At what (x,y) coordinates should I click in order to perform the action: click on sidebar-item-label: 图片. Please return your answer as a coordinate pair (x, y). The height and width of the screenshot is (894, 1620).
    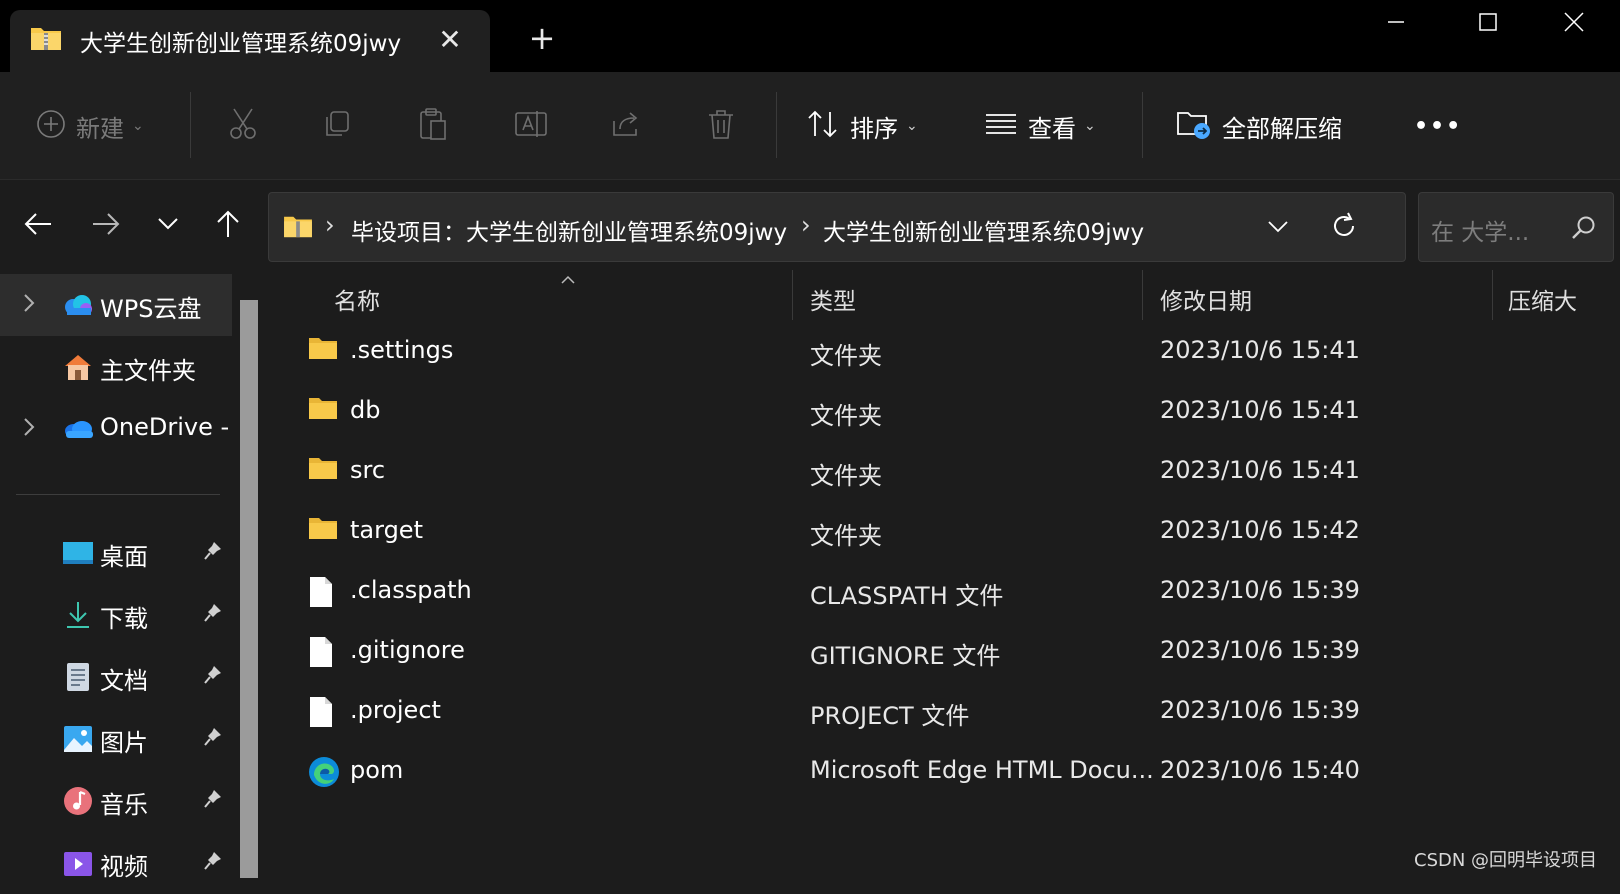
    Looking at the image, I should click on (124, 743).